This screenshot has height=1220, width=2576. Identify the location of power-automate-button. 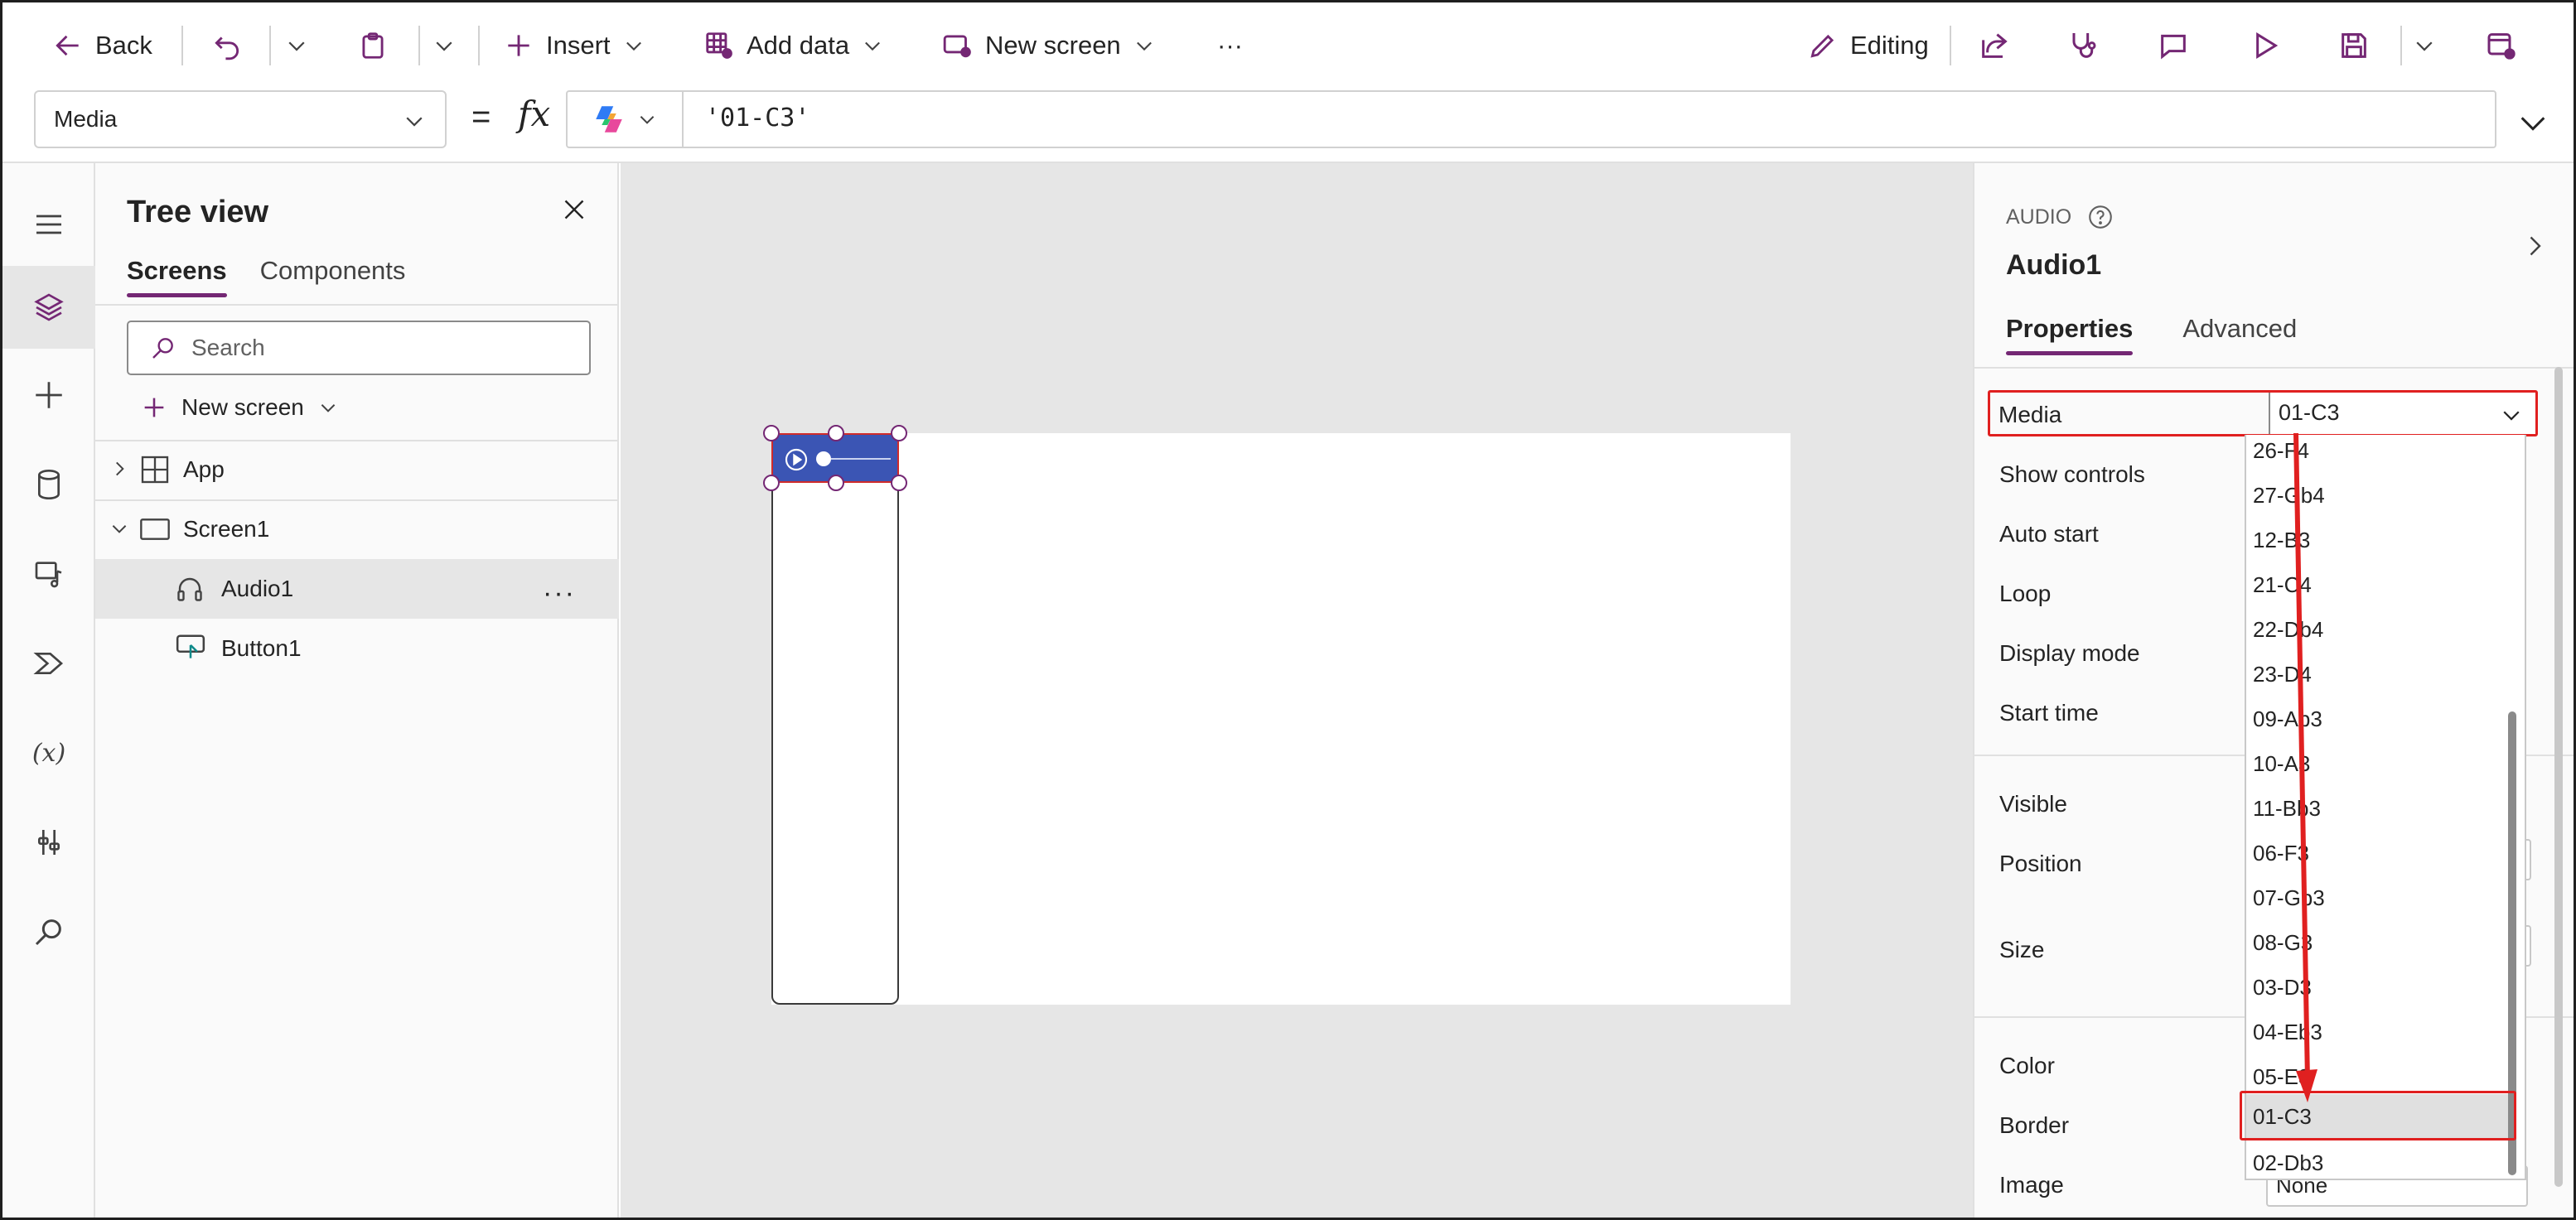
(48, 664).